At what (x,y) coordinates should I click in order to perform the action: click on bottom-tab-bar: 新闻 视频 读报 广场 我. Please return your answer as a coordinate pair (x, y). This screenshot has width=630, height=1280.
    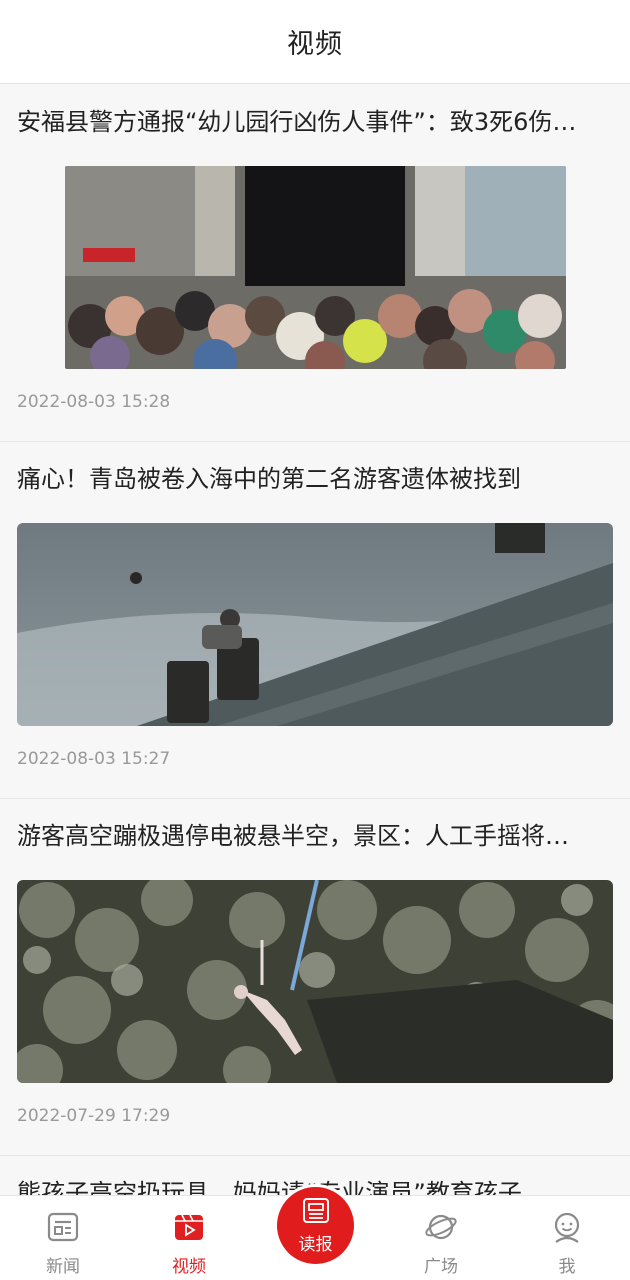
    Looking at the image, I should click on (315, 1232).